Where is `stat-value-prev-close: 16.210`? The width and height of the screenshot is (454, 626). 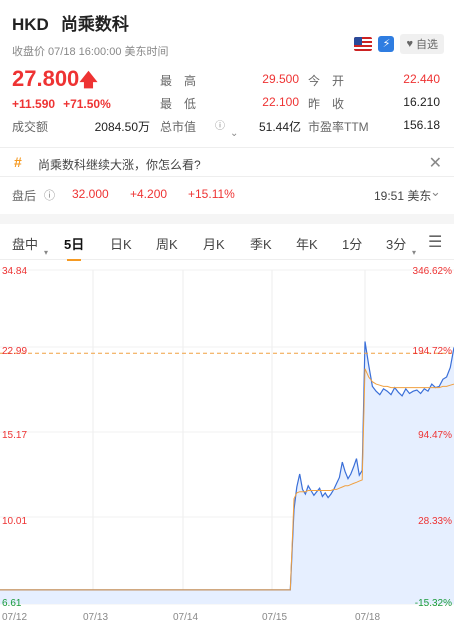 stat-value-prev-close: 16.210 is located at coordinates (421, 102).